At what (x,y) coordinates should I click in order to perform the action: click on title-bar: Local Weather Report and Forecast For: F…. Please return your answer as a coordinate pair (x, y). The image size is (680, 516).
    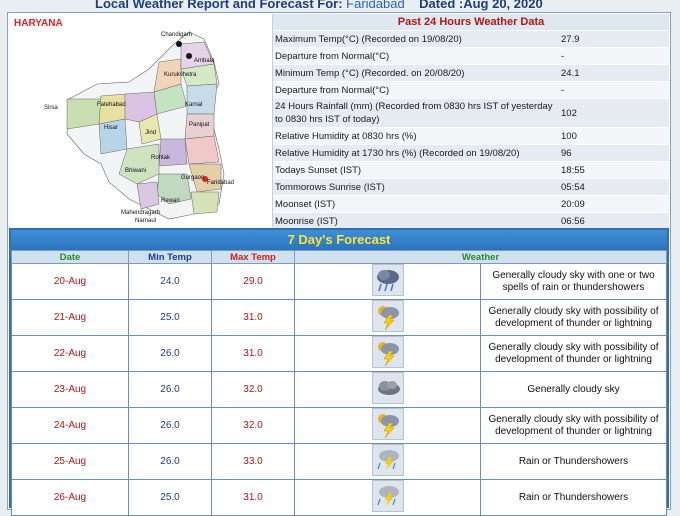
    Looking at the image, I should click on (340, 6).